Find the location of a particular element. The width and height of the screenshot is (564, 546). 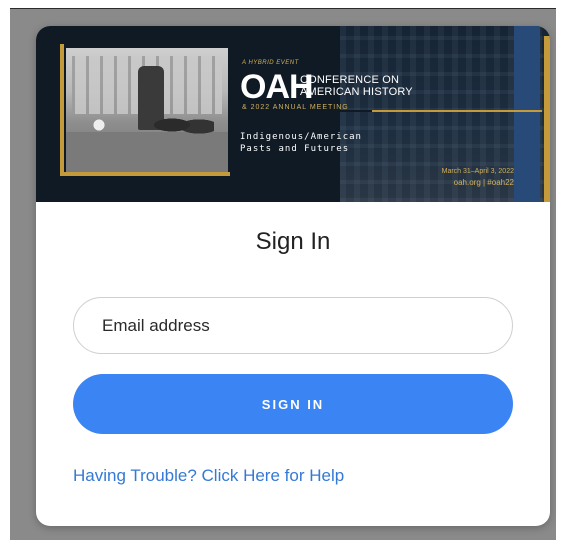

banner-gold-accent is located at coordinates (547, 119).